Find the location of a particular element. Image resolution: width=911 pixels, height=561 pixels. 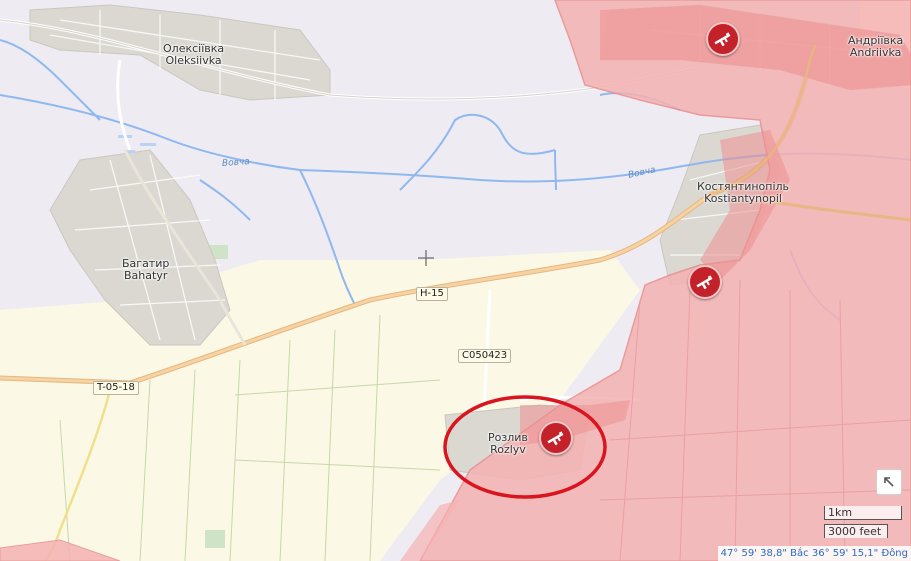

combat-marker-kostiantynopil is located at coordinates (705, 282).